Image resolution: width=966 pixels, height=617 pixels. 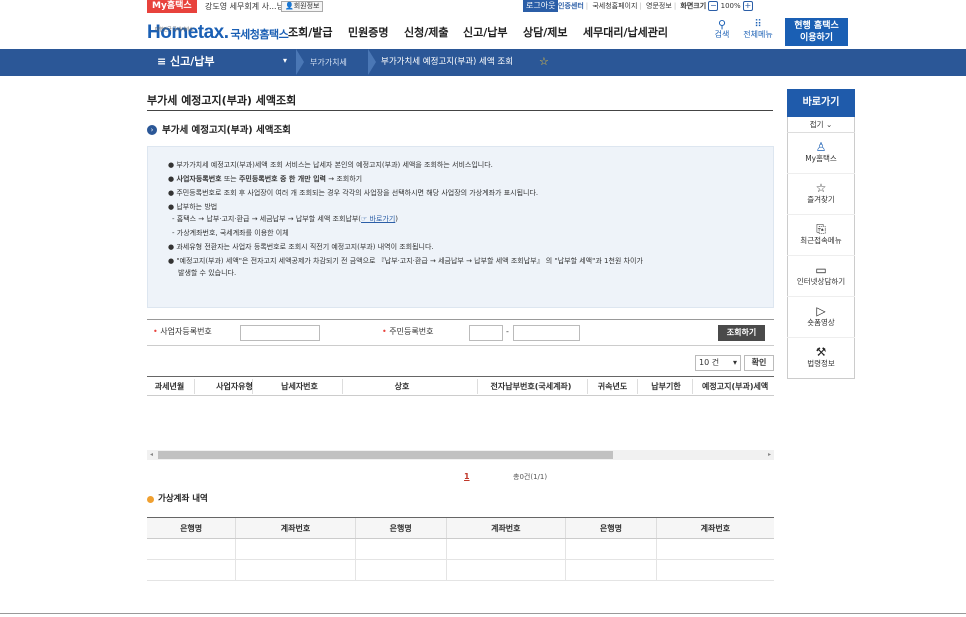 I want to click on current-hometax-button: 현행 홈택스 이용하기, so click(x=816, y=32).